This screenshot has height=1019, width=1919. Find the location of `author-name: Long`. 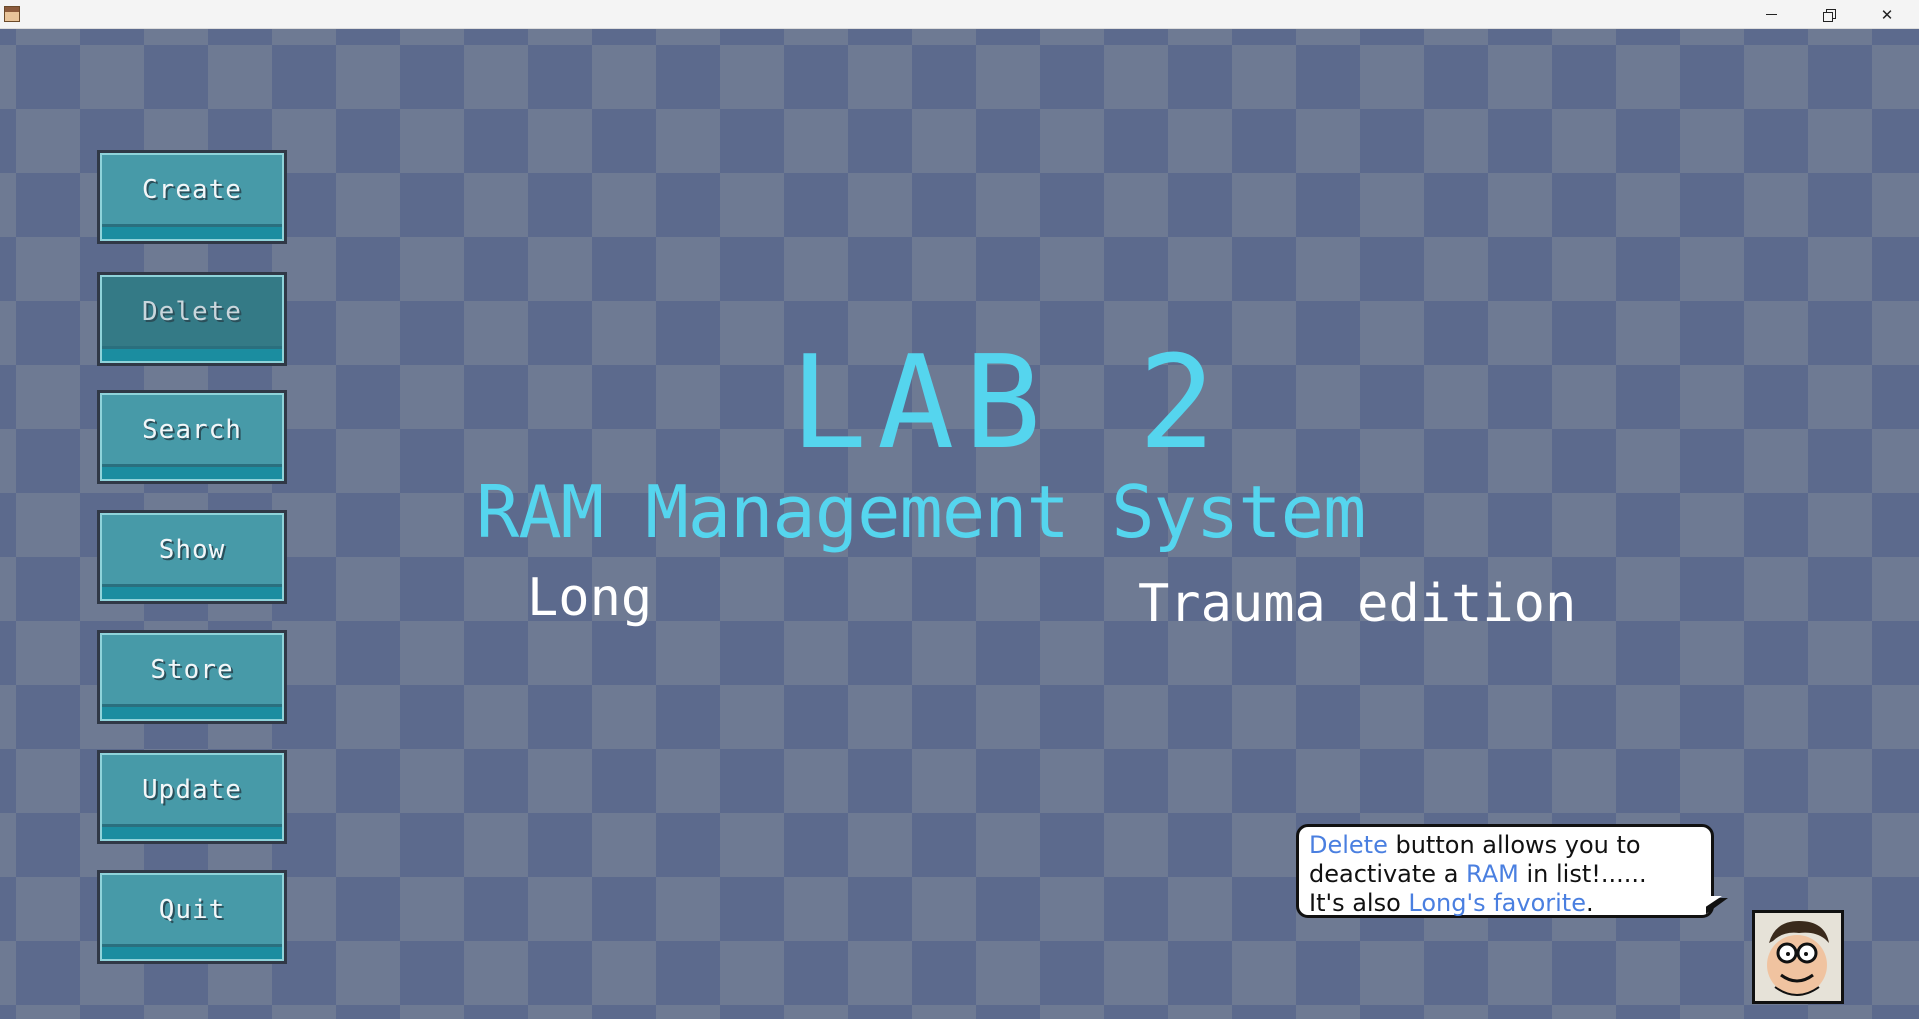

author-name: Long is located at coordinates (590, 598).